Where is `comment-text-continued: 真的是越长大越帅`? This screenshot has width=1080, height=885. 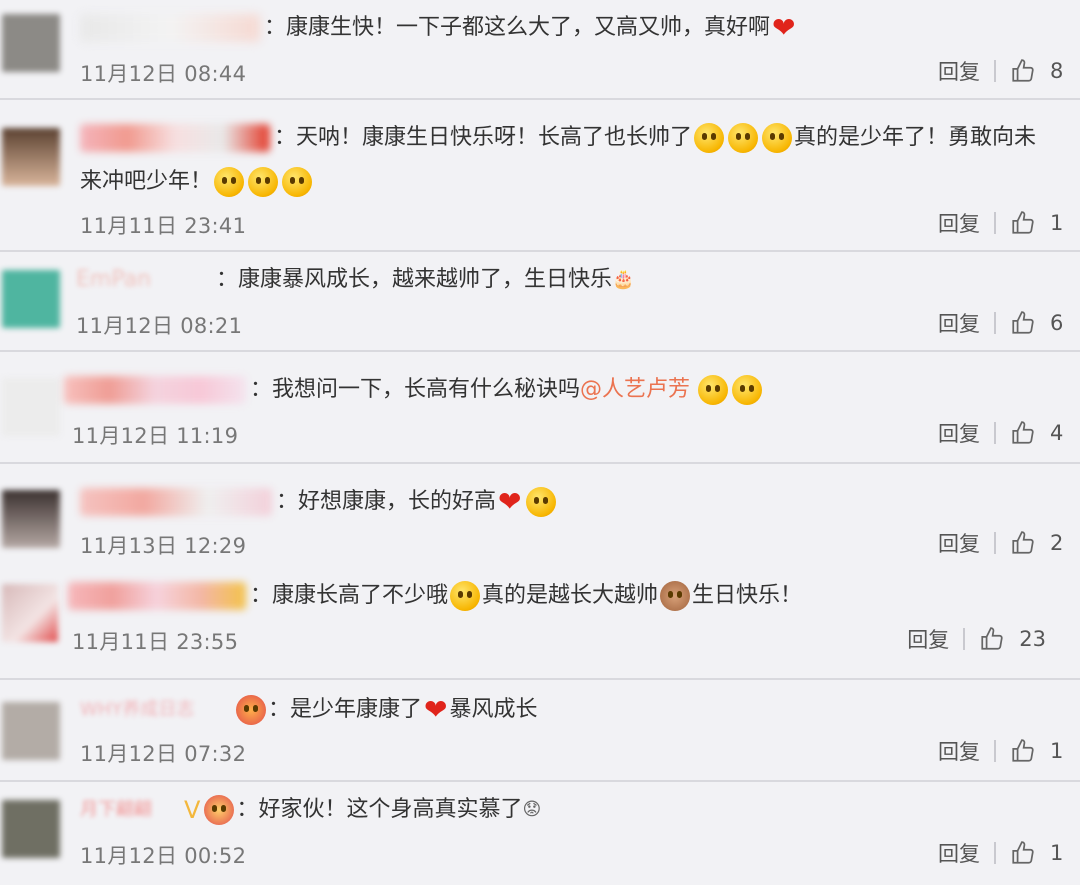
comment-text-continued: 真的是越长大越帅 is located at coordinates (570, 595).